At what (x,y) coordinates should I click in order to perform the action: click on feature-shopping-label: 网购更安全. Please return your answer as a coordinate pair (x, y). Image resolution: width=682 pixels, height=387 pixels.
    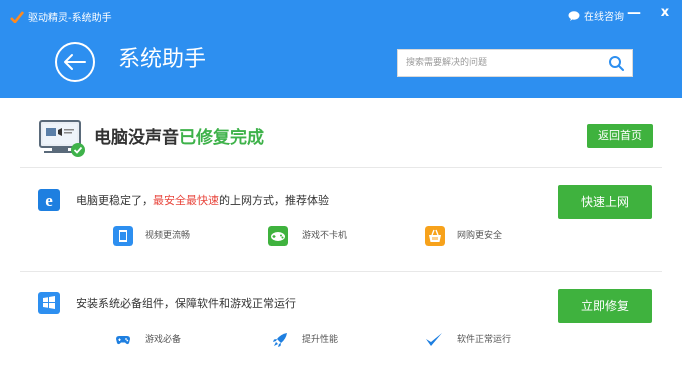
    Looking at the image, I should click on (480, 236).